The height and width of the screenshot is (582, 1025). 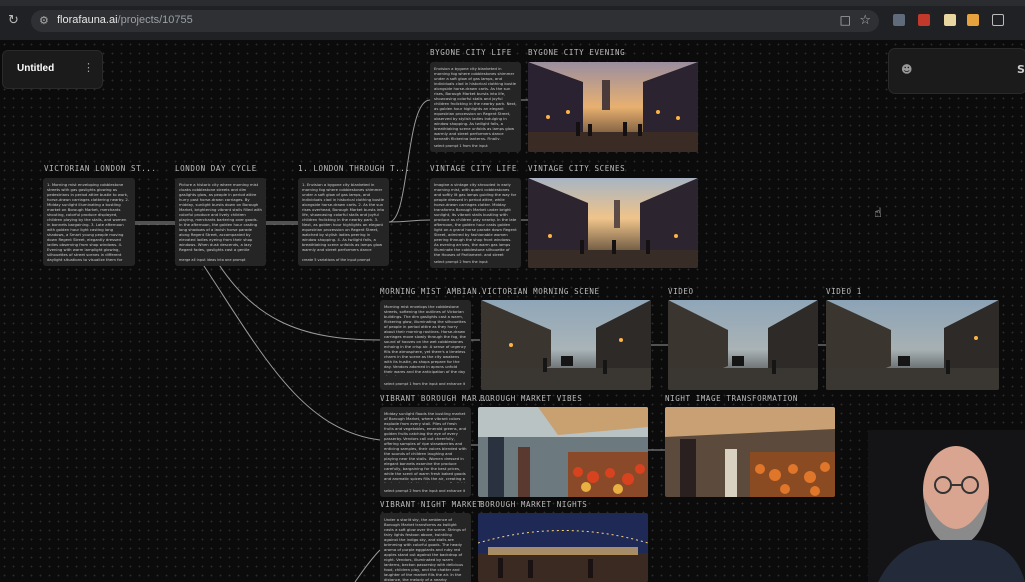 What do you see at coordinates (531, 398) in the screenshot?
I see `node-label-borough-market-vibes: BOROUGH MARKET VIBES` at bounding box center [531, 398].